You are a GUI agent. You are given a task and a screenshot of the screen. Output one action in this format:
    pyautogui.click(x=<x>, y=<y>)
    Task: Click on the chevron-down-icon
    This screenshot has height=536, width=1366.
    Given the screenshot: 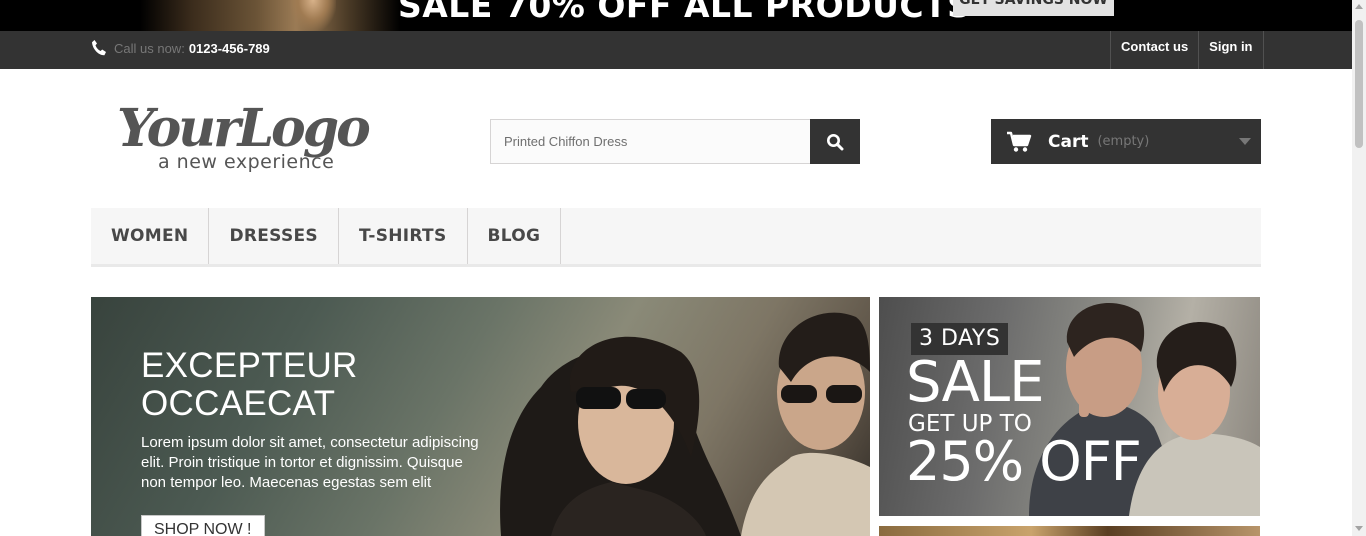 What is the action you would take?
    pyautogui.click(x=1245, y=141)
    